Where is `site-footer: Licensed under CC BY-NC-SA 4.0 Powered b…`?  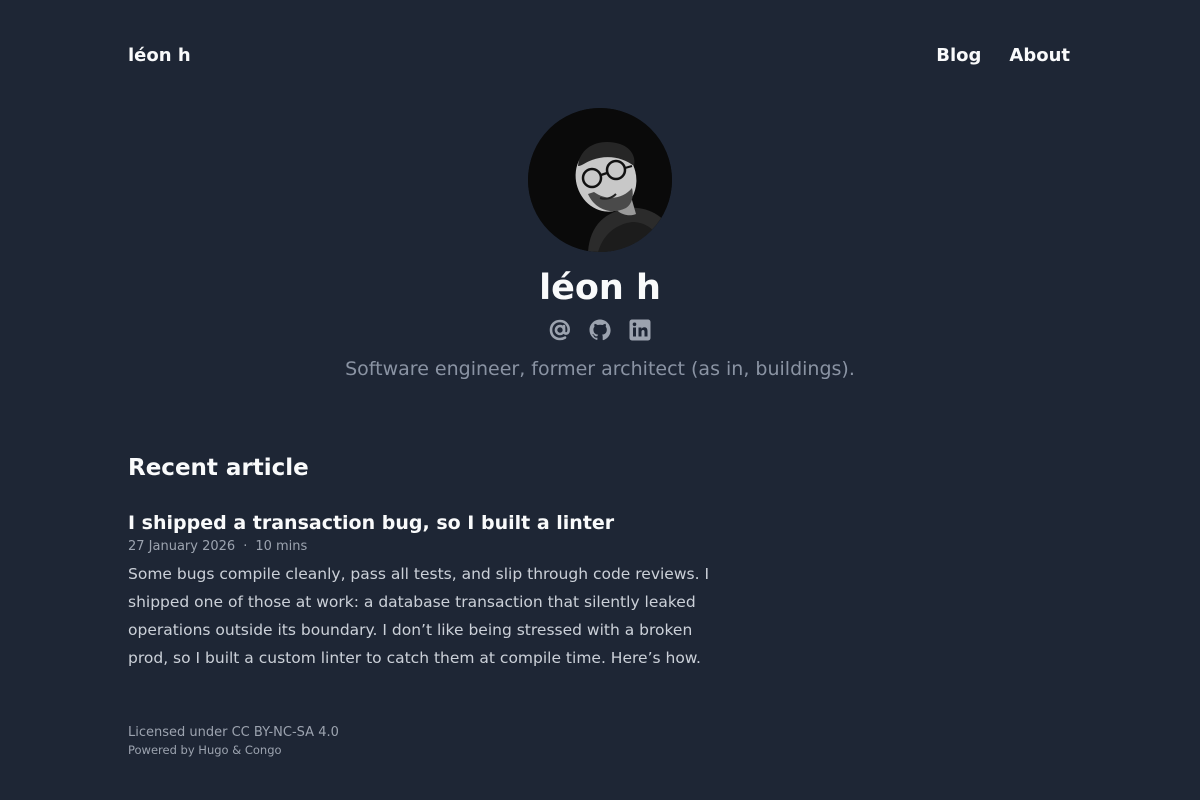 site-footer: Licensed under CC BY-NC-SA 4.0 Powered b… is located at coordinates (233, 741).